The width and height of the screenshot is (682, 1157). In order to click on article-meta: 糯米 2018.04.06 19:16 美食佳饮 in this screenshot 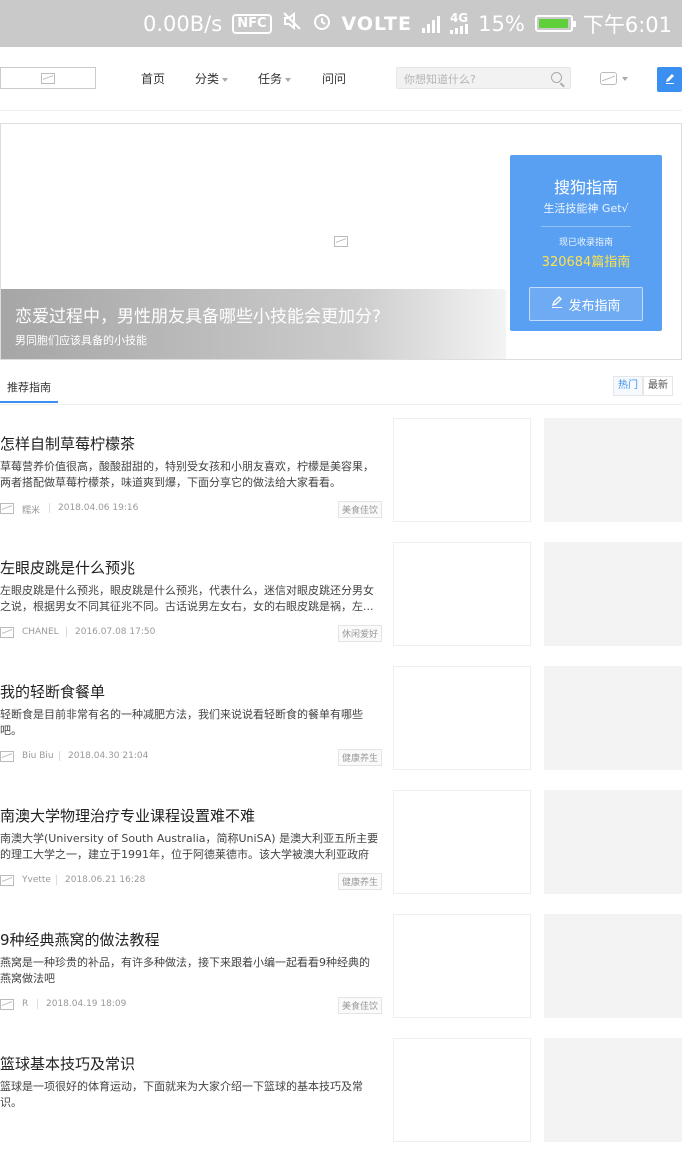, I will do `click(191, 509)`.